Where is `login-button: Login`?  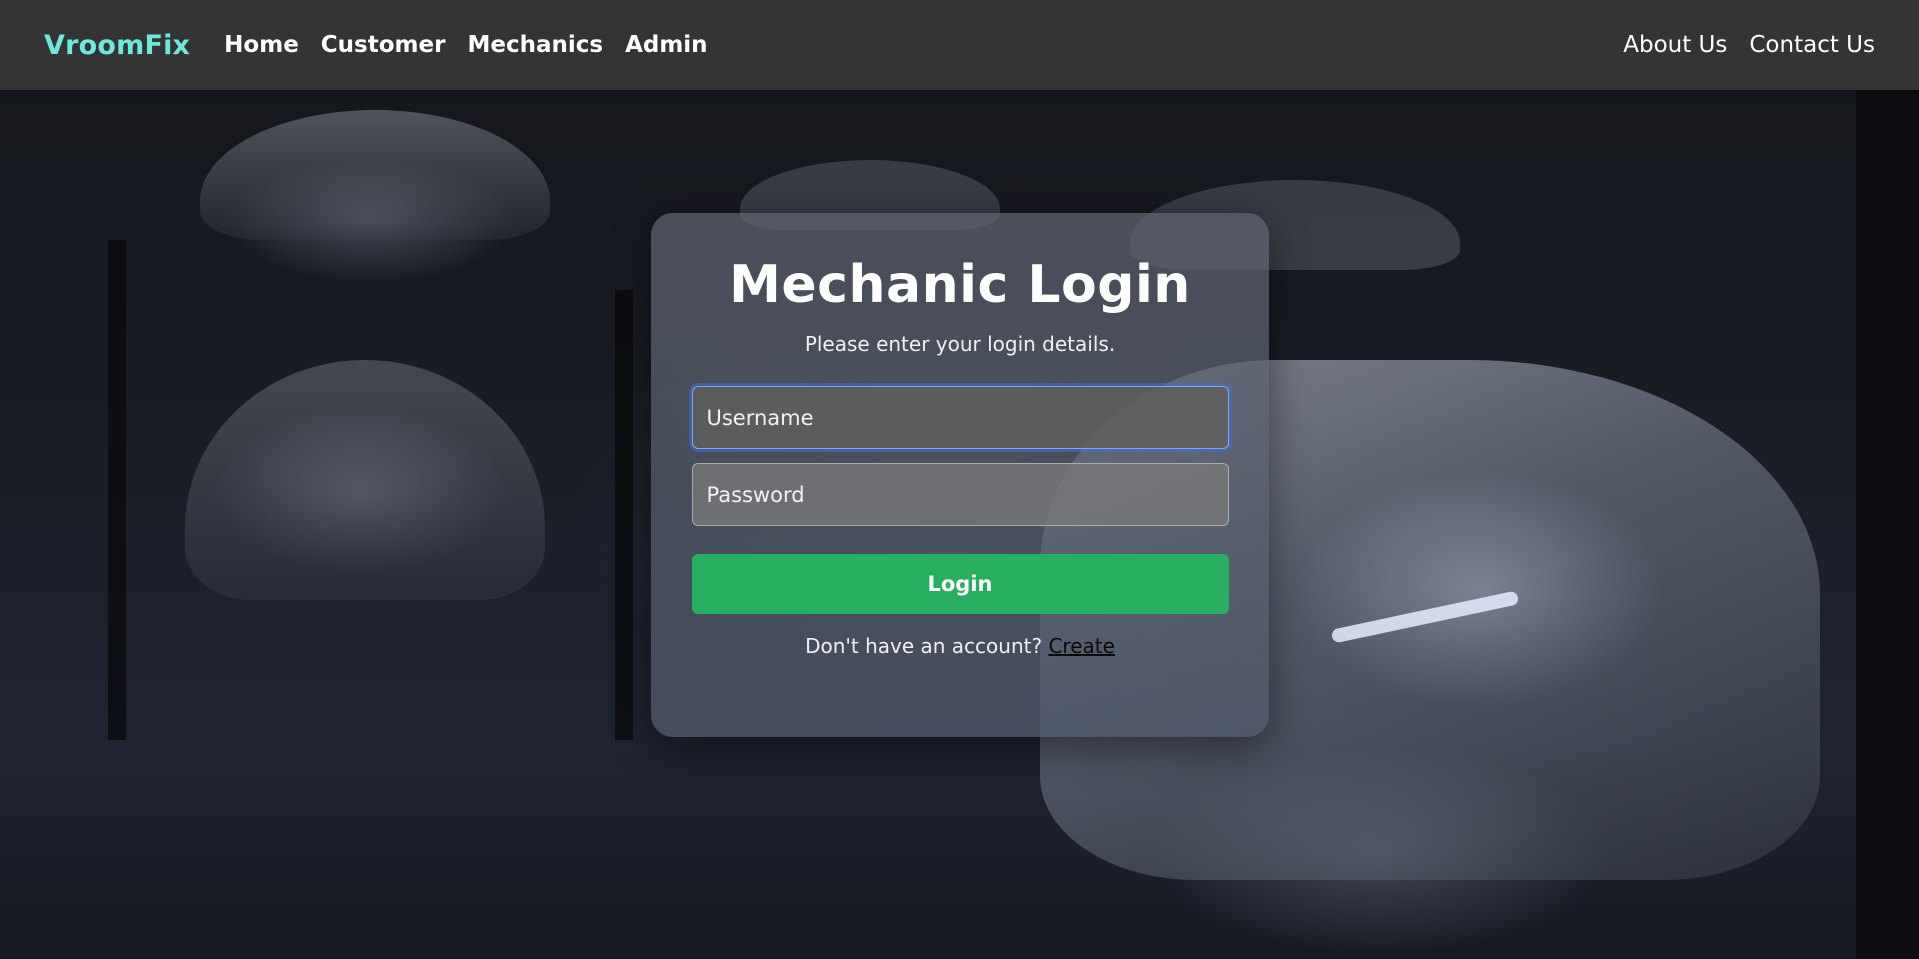
login-button: Login is located at coordinates (960, 584).